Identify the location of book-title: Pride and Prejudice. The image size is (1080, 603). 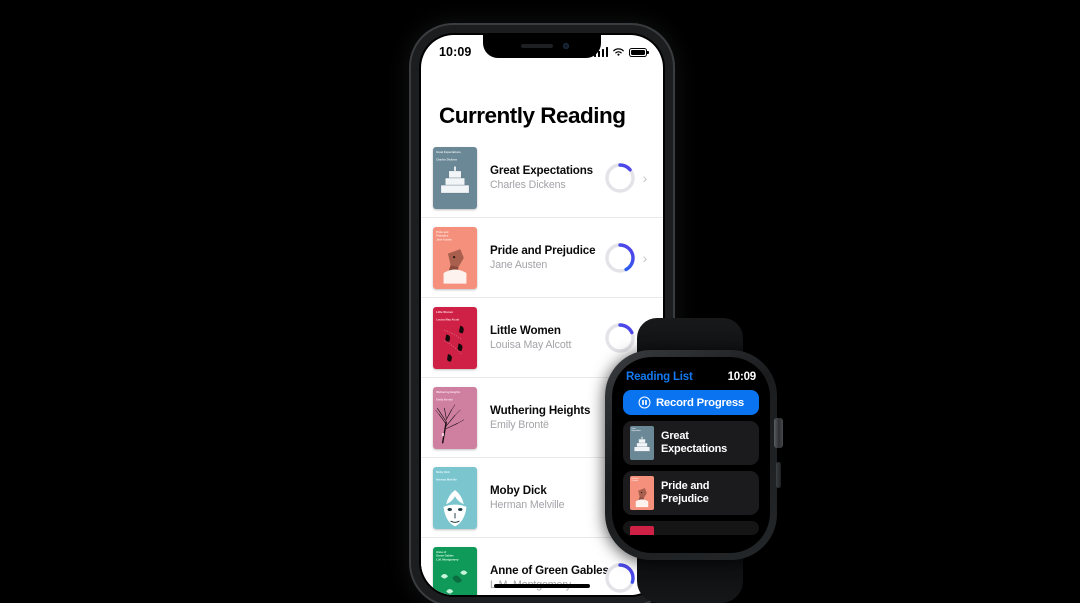
(543, 250).